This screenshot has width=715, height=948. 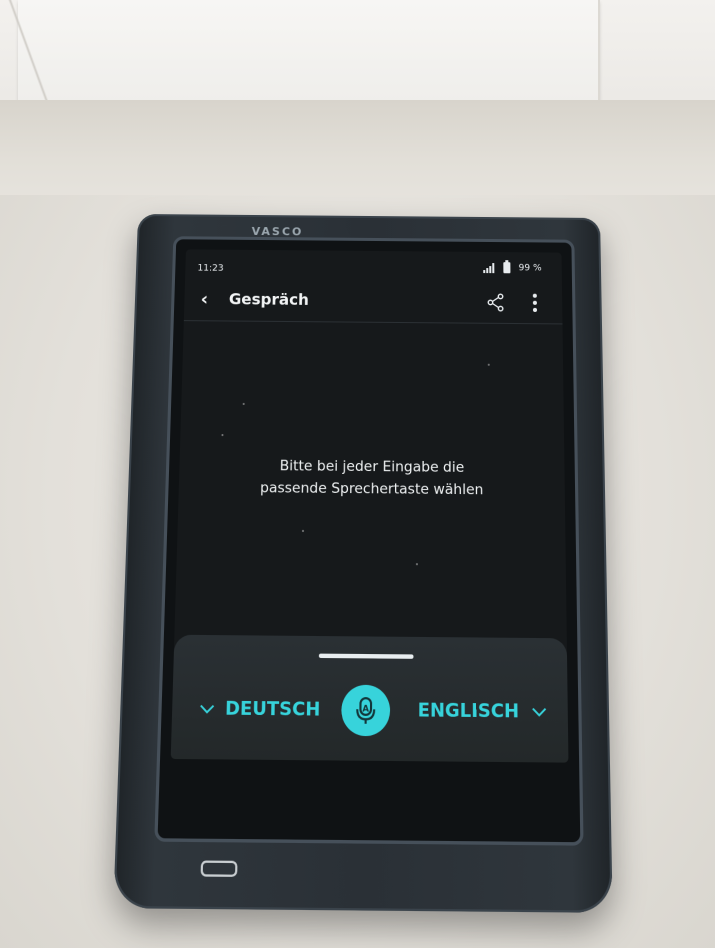 I want to click on microphone-button: A, so click(x=365, y=711).